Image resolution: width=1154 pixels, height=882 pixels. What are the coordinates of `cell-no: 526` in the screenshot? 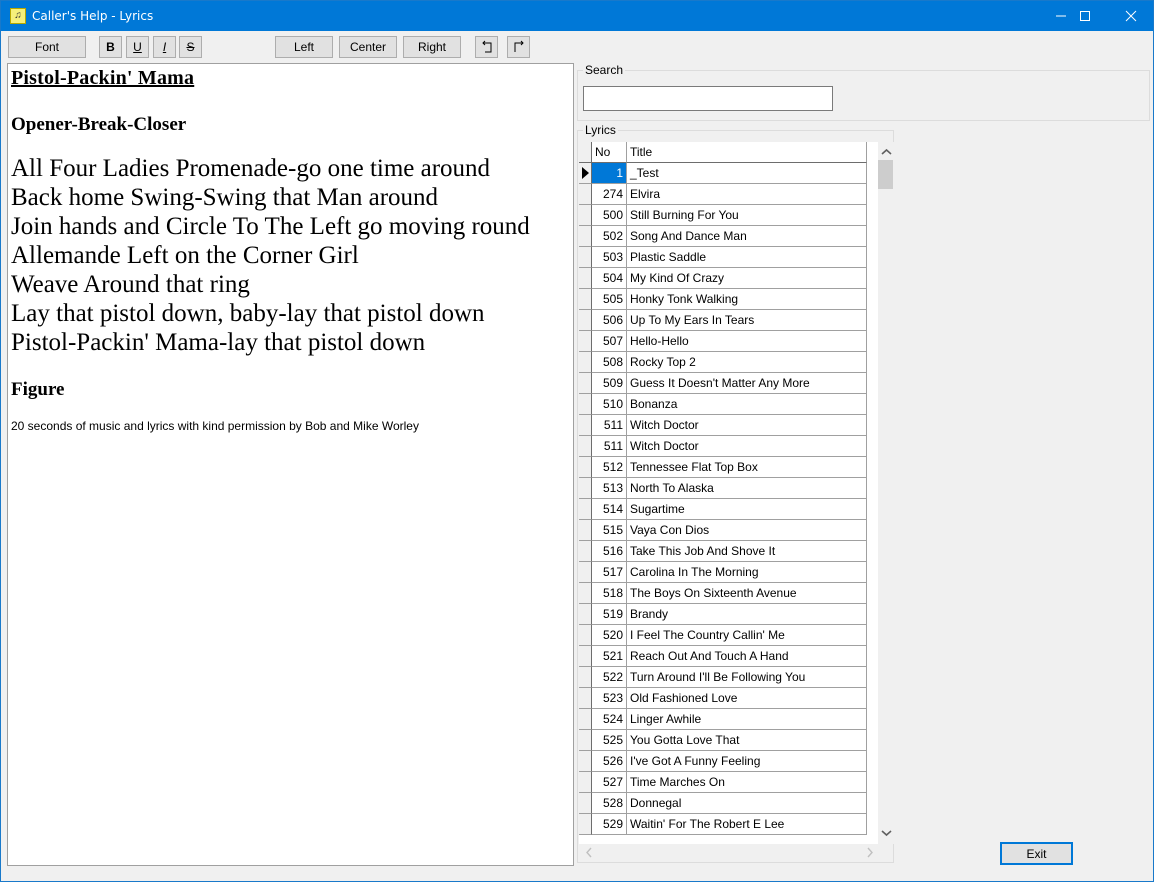 It's located at (609, 761).